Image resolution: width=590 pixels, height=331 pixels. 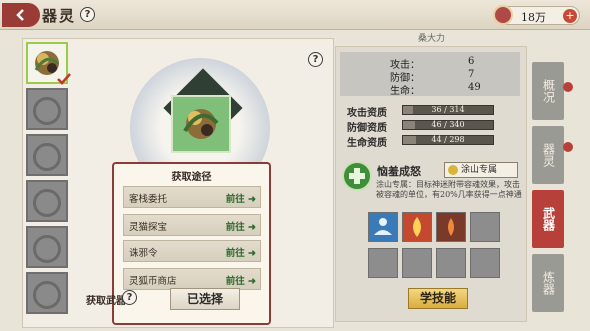 What do you see at coordinates (430, 74) in the screenshot?
I see `base-stats: 攻击： 6 防御： 7 生命： 49` at bounding box center [430, 74].